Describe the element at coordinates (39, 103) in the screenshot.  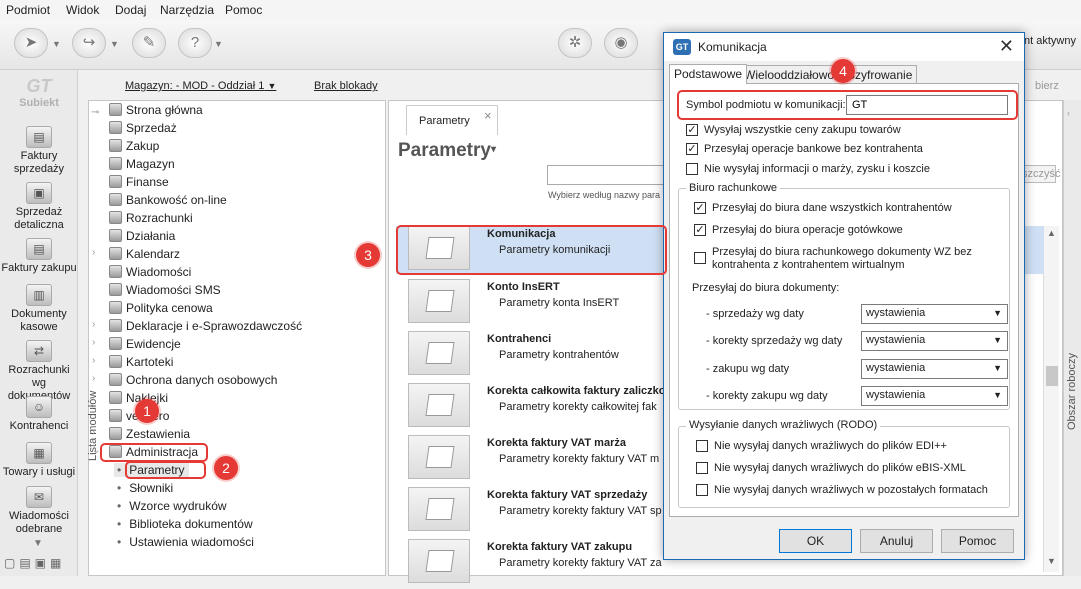
I see `app-logo-text: Subiekt` at that location.